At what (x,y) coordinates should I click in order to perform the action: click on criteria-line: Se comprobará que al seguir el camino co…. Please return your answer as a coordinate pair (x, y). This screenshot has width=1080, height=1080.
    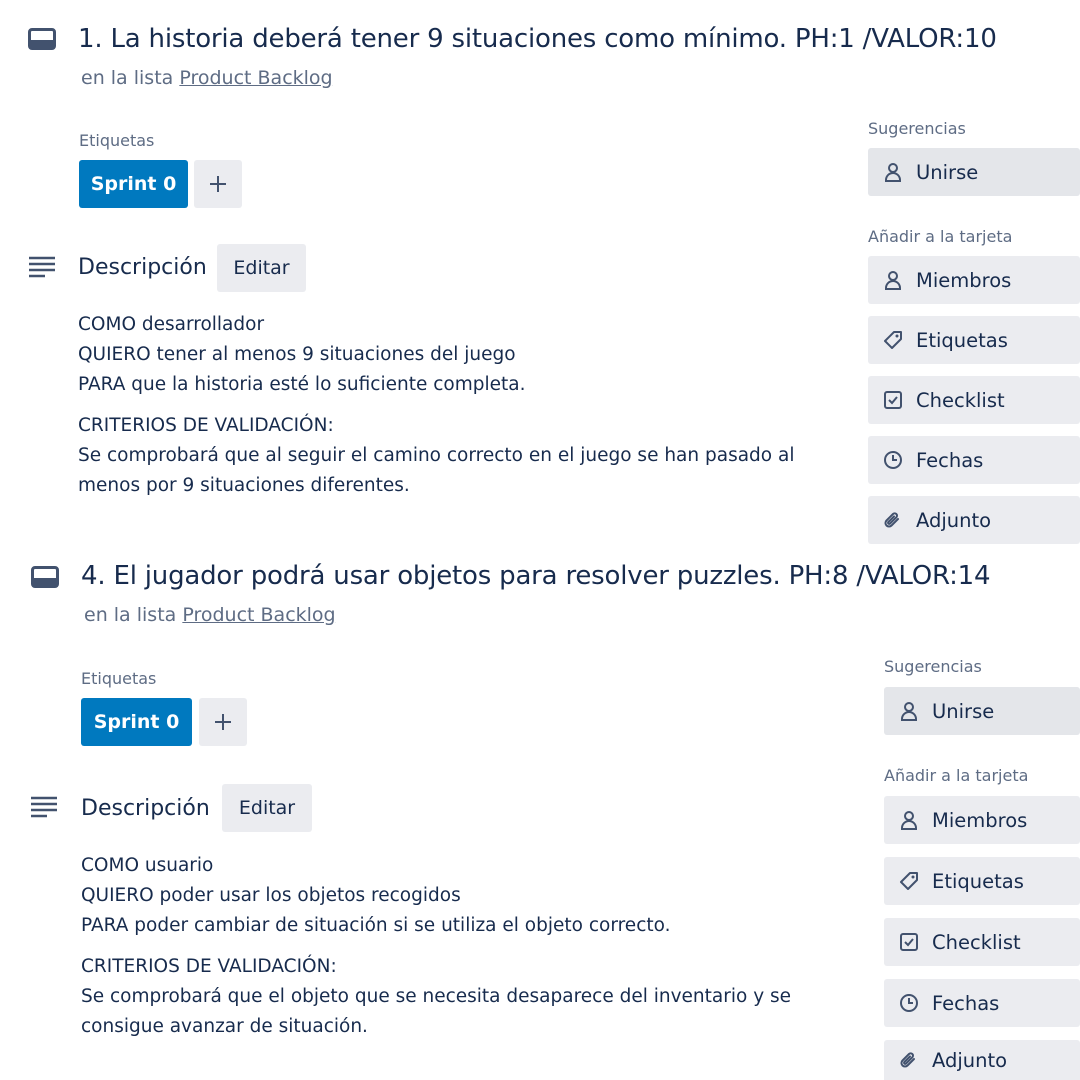
    Looking at the image, I should click on (436, 455).